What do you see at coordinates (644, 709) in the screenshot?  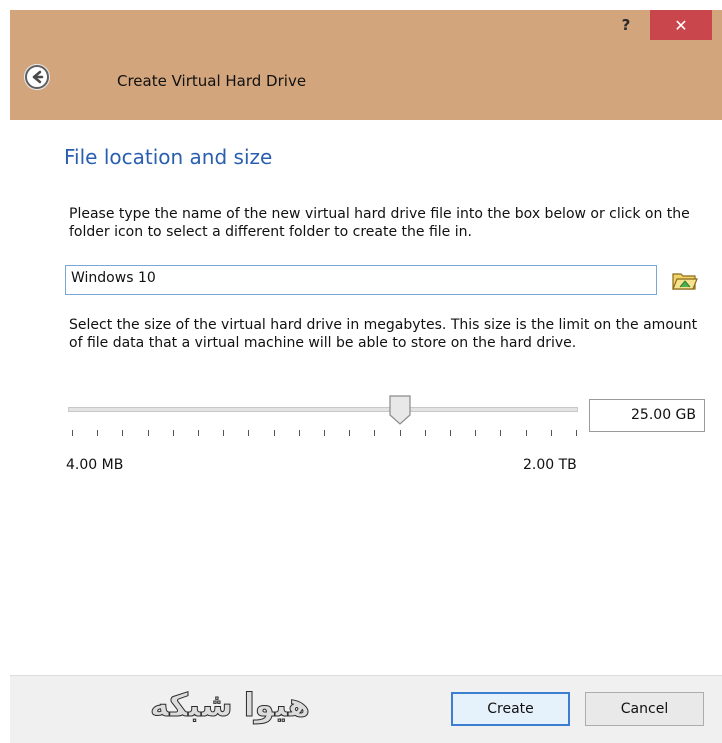 I see `cancel-button: Cancel` at bounding box center [644, 709].